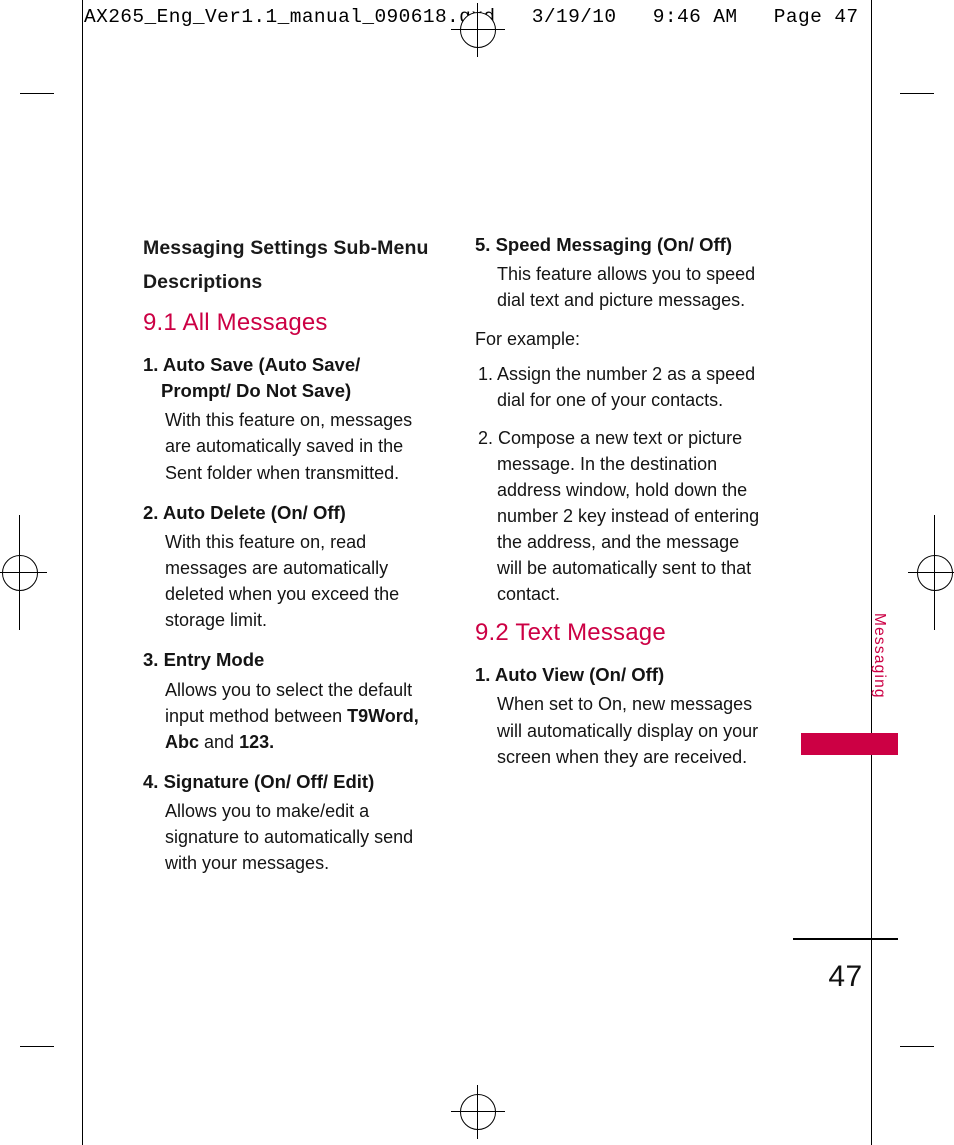  What do you see at coordinates (82, 572) in the screenshot?
I see `crop-line-left-vertical` at bounding box center [82, 572].